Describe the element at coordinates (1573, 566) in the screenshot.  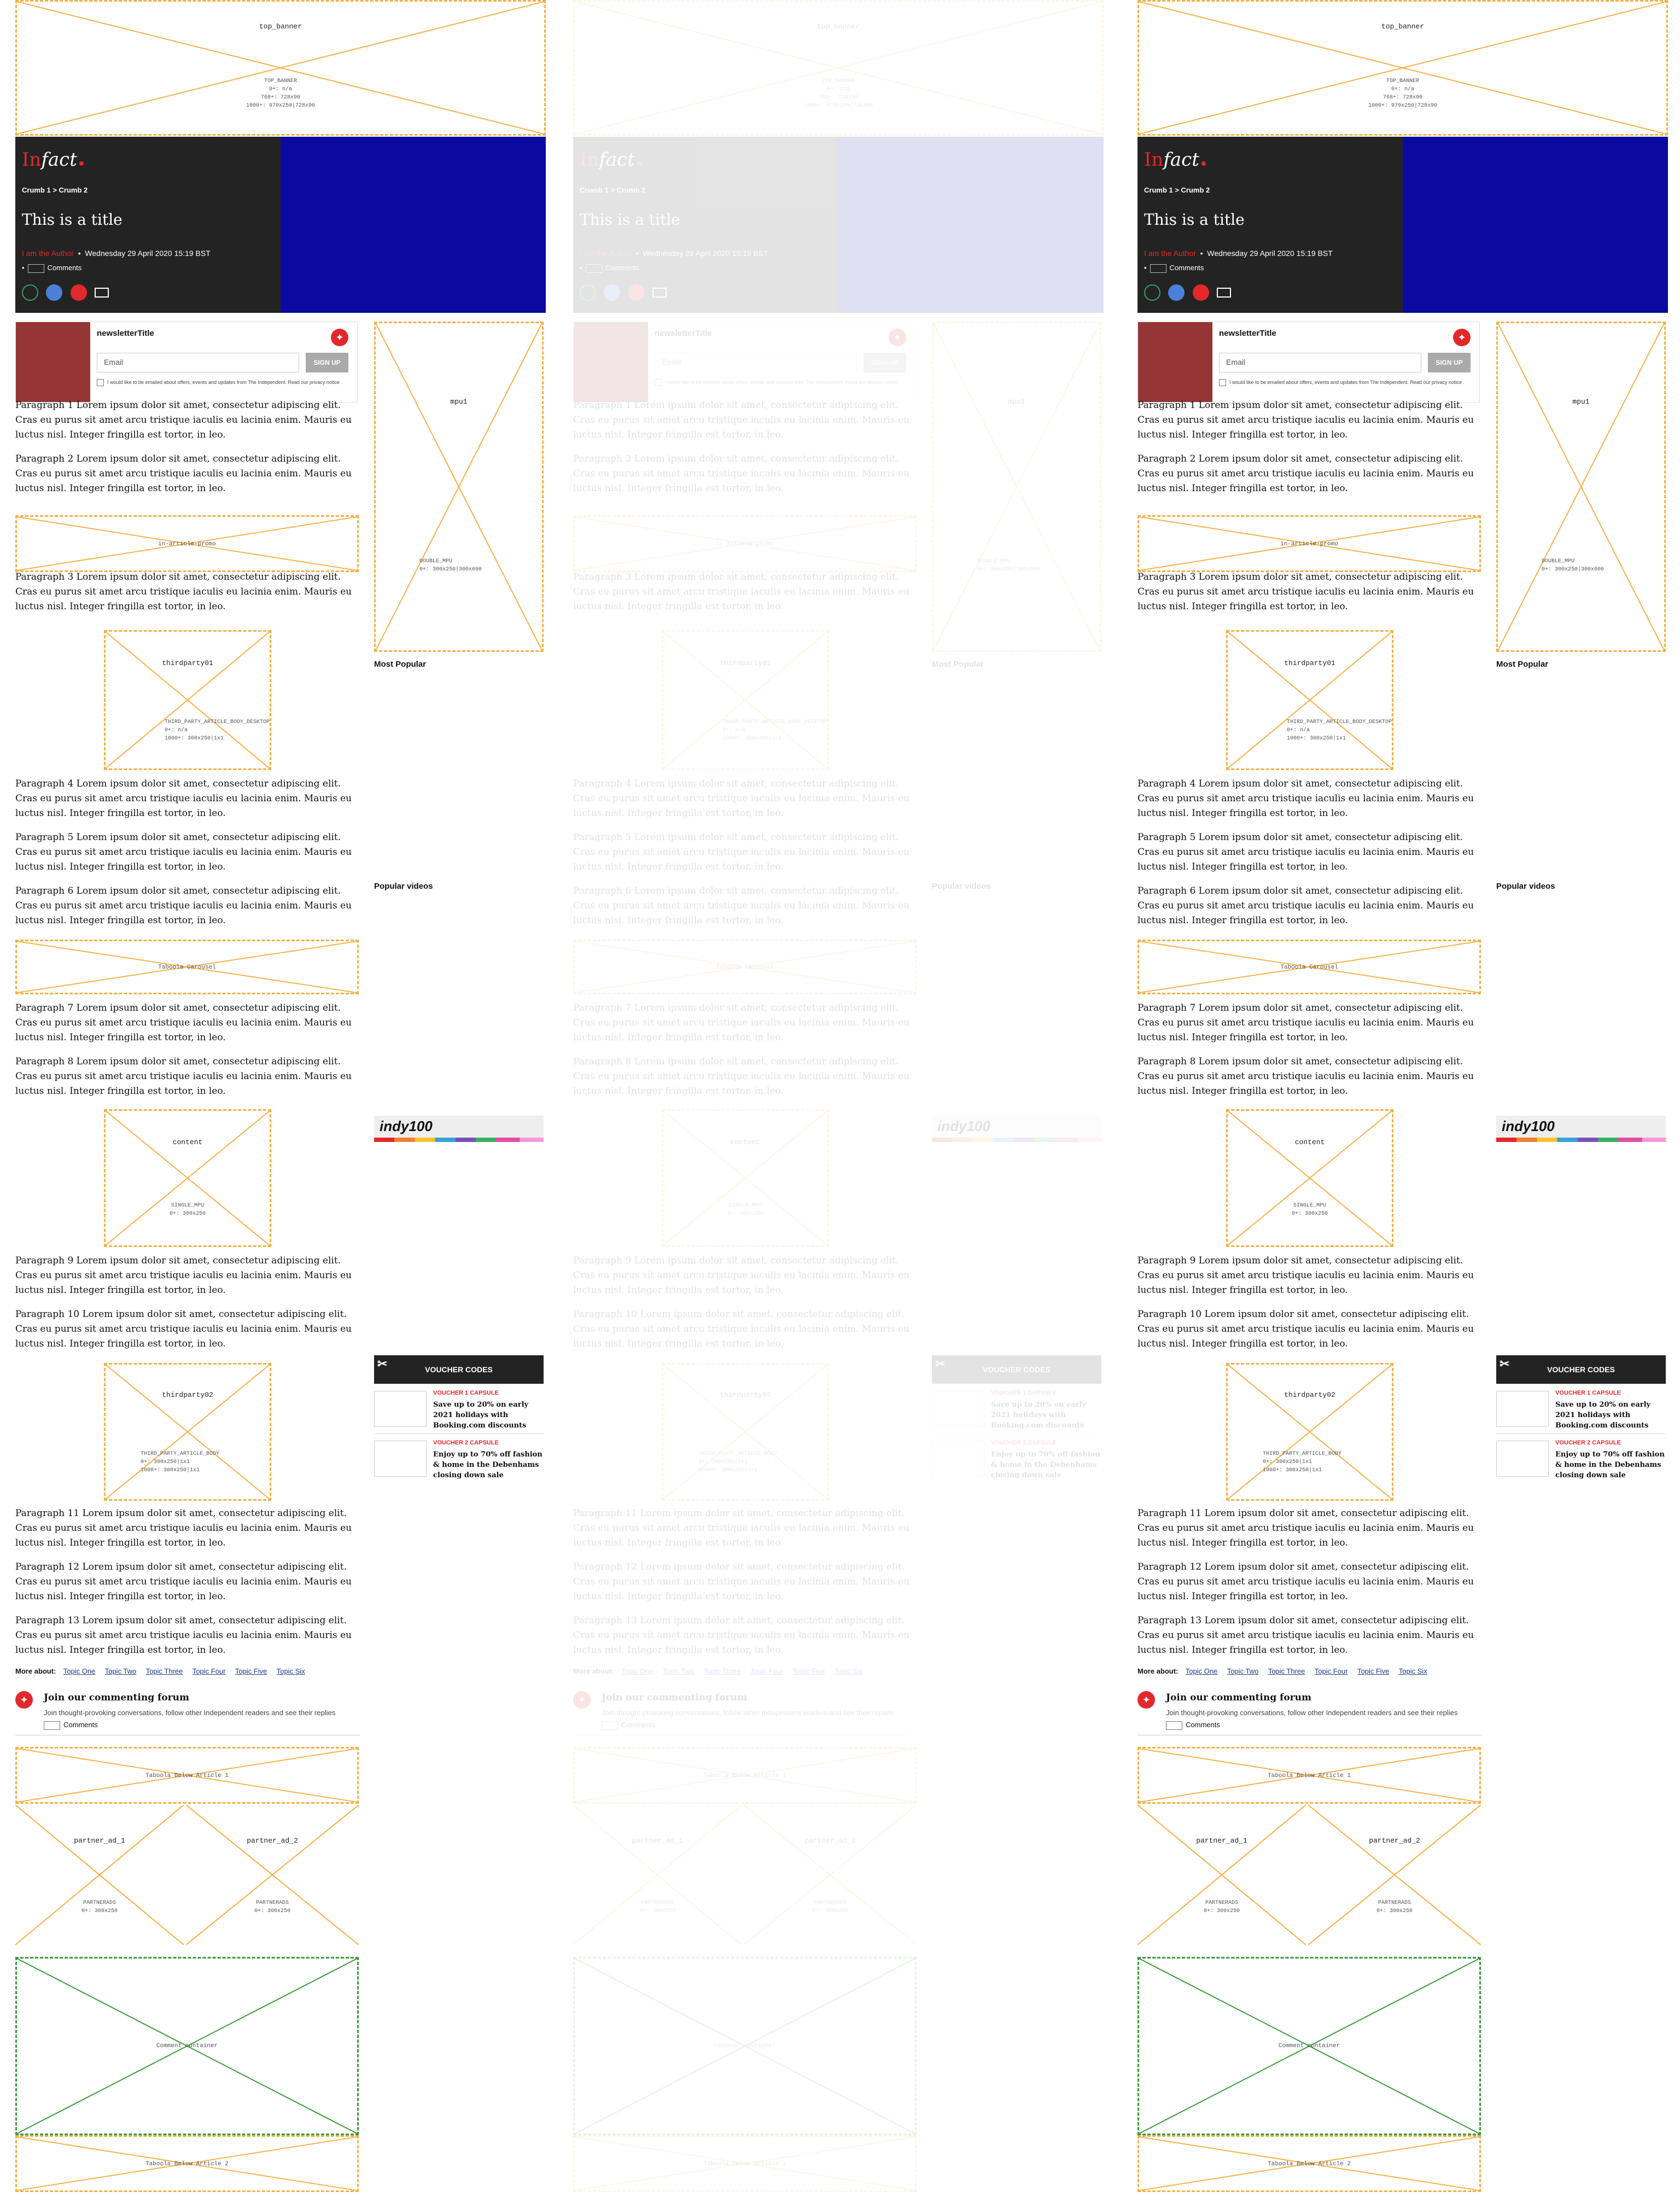
I see `ad-config: DOUBLE_MPU 0+: 300x250|300x600` at that location.